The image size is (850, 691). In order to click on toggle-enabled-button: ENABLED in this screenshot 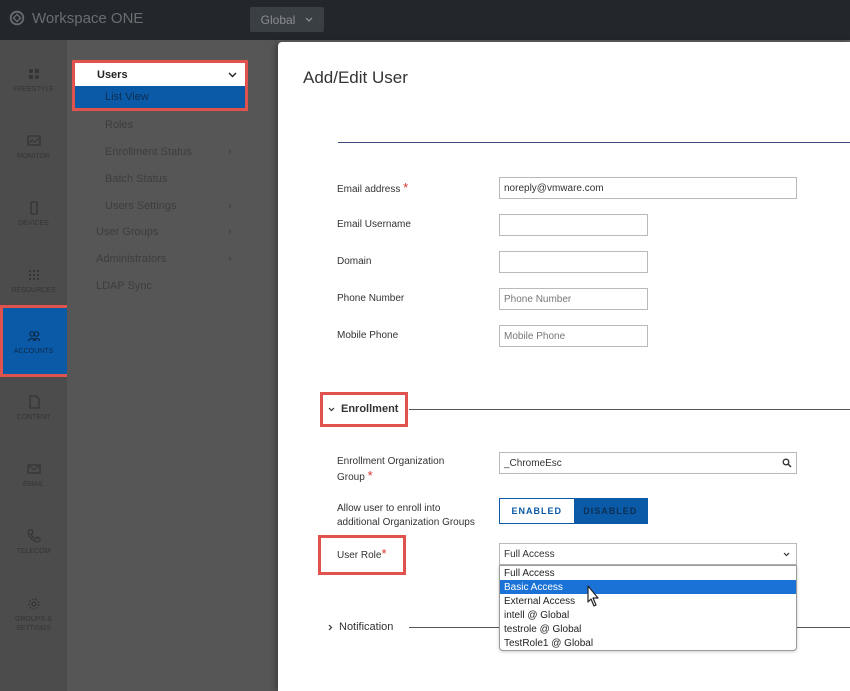, I will do `click(537, 511)`.